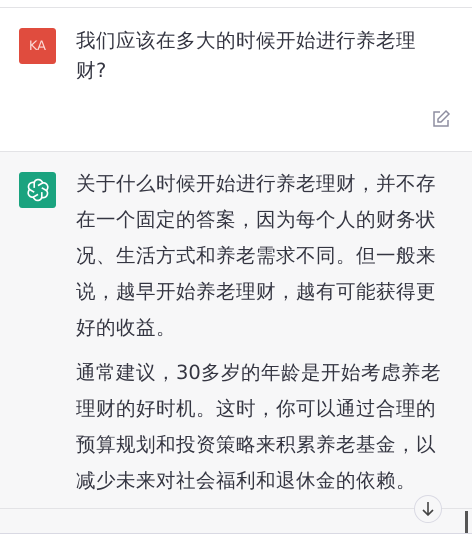  I want to click on assistant-logo-icon, so click(37, 190).